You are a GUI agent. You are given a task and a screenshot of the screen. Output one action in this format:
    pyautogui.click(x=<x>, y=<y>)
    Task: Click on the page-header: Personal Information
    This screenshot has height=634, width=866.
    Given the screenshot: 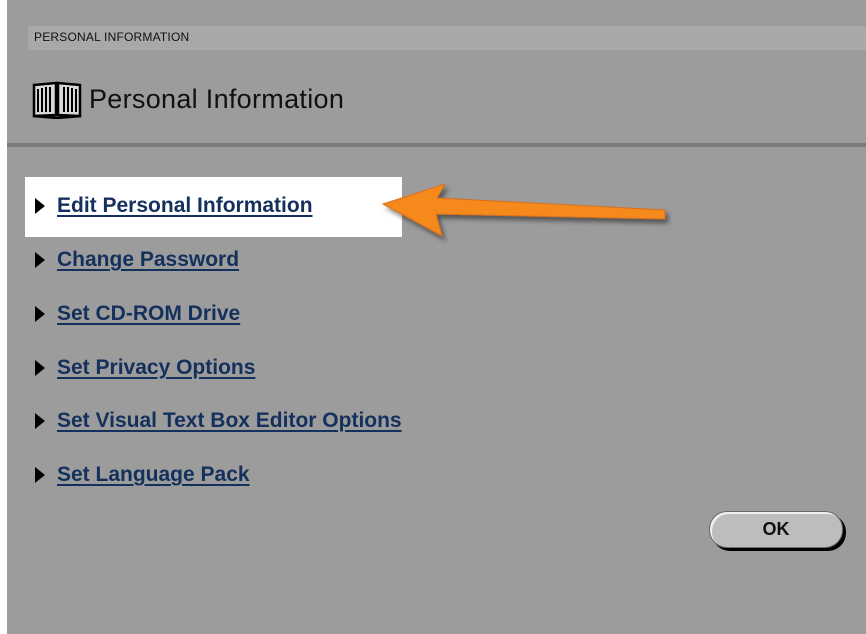 What is the action you would take?
    pyautogui.click(x=187, y=99)
    